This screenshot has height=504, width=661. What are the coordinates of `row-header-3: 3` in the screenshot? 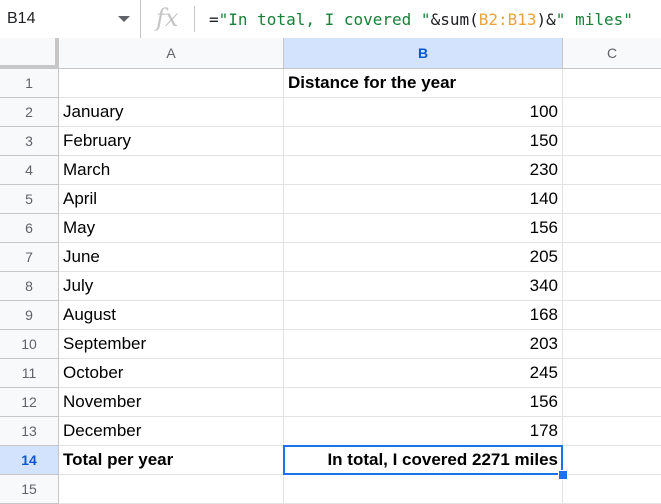 It's located at (29, 141).